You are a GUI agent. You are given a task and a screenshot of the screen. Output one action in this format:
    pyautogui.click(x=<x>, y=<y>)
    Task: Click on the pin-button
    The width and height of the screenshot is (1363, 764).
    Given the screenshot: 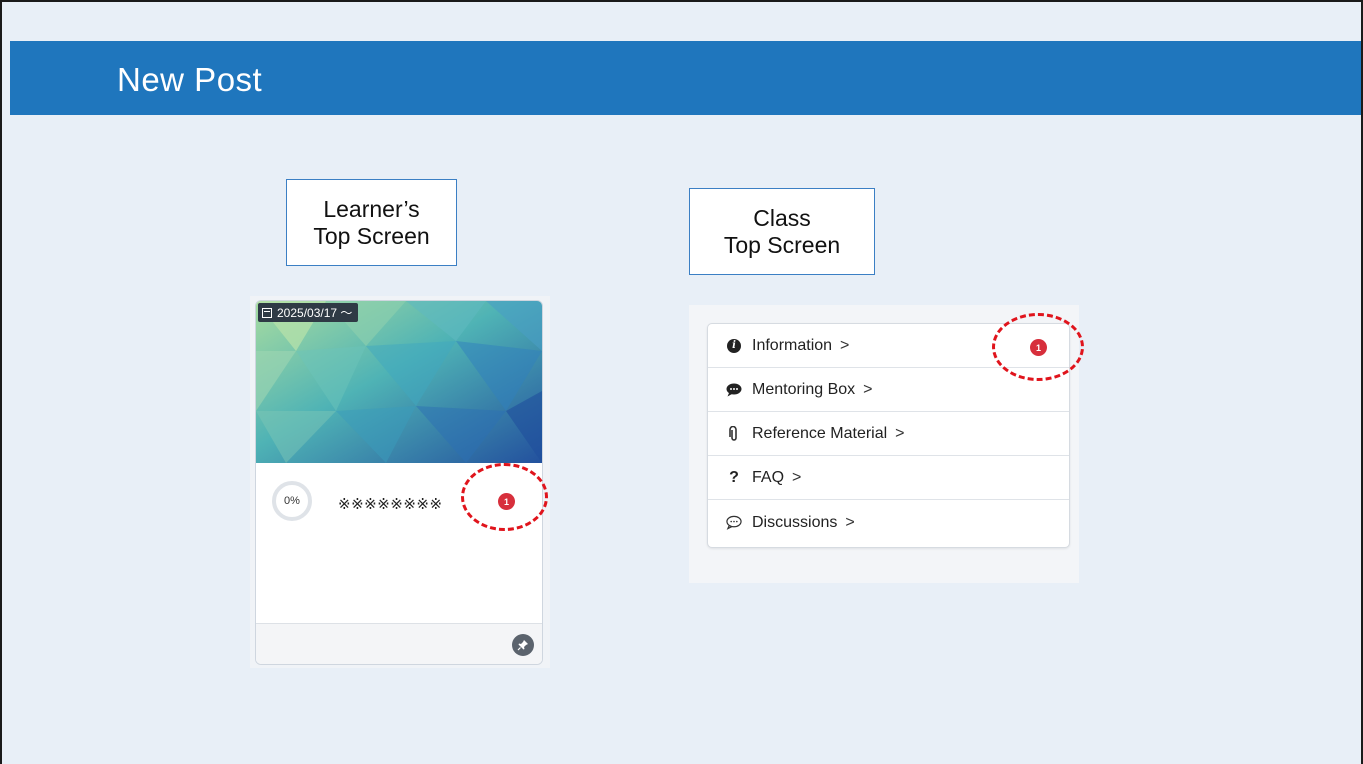 What is the action you would take?
    pyautogui.click(x=523, y=645)
    